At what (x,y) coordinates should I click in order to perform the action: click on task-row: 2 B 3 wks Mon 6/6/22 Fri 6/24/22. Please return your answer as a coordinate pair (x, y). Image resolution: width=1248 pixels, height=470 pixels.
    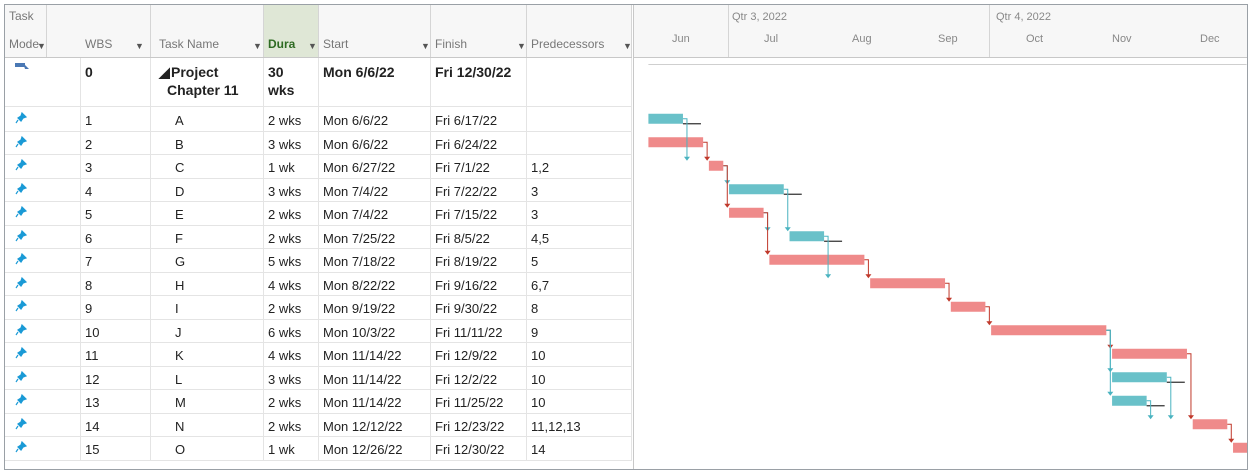
    Looking at the image, I should click on (318, 142).